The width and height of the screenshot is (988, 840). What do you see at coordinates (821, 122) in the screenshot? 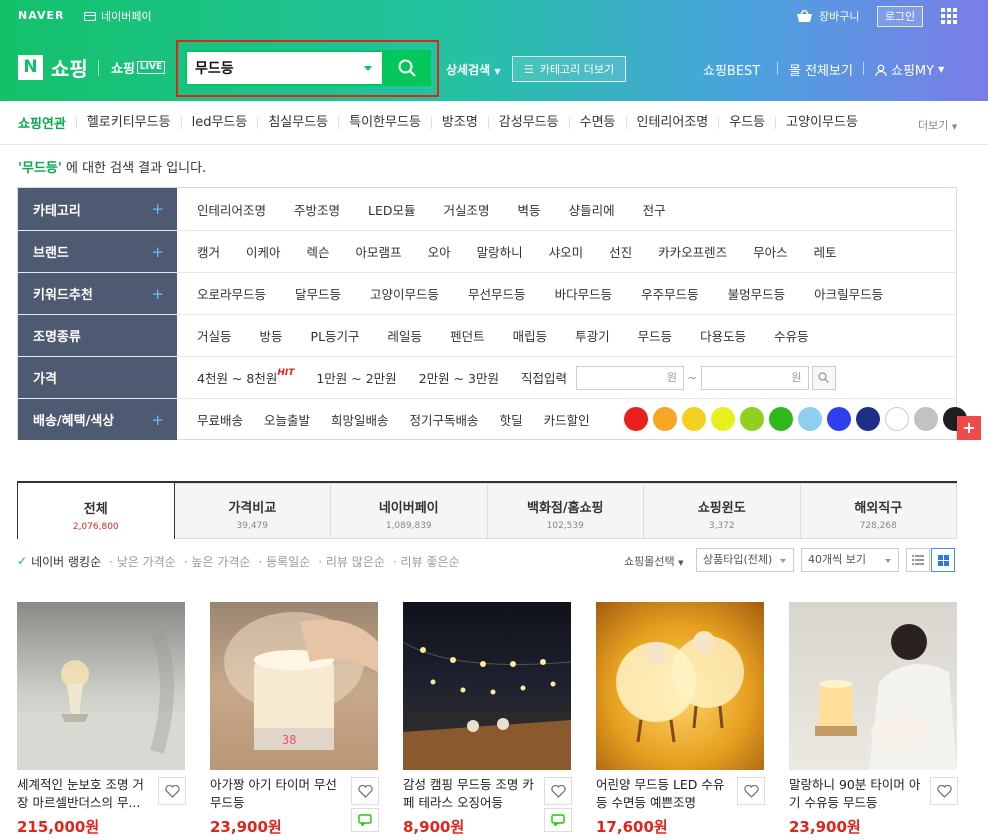
I see `related-keyword: 고양이무드등` at bounding box center [821, 122].